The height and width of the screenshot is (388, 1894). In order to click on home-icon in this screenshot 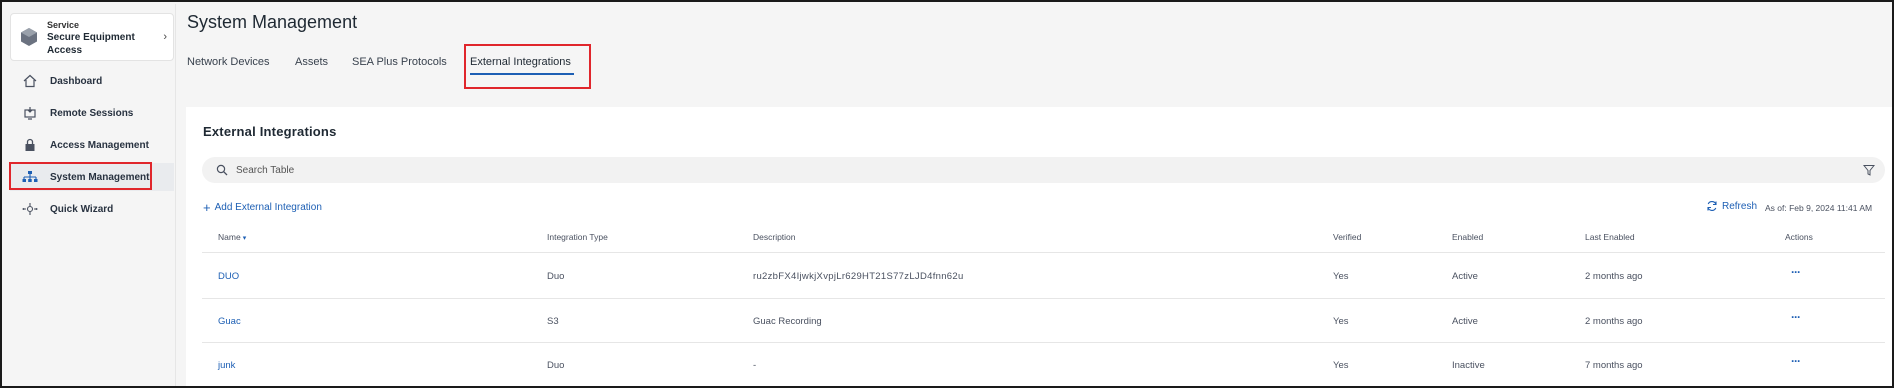, I will do `click(30, 81)`.